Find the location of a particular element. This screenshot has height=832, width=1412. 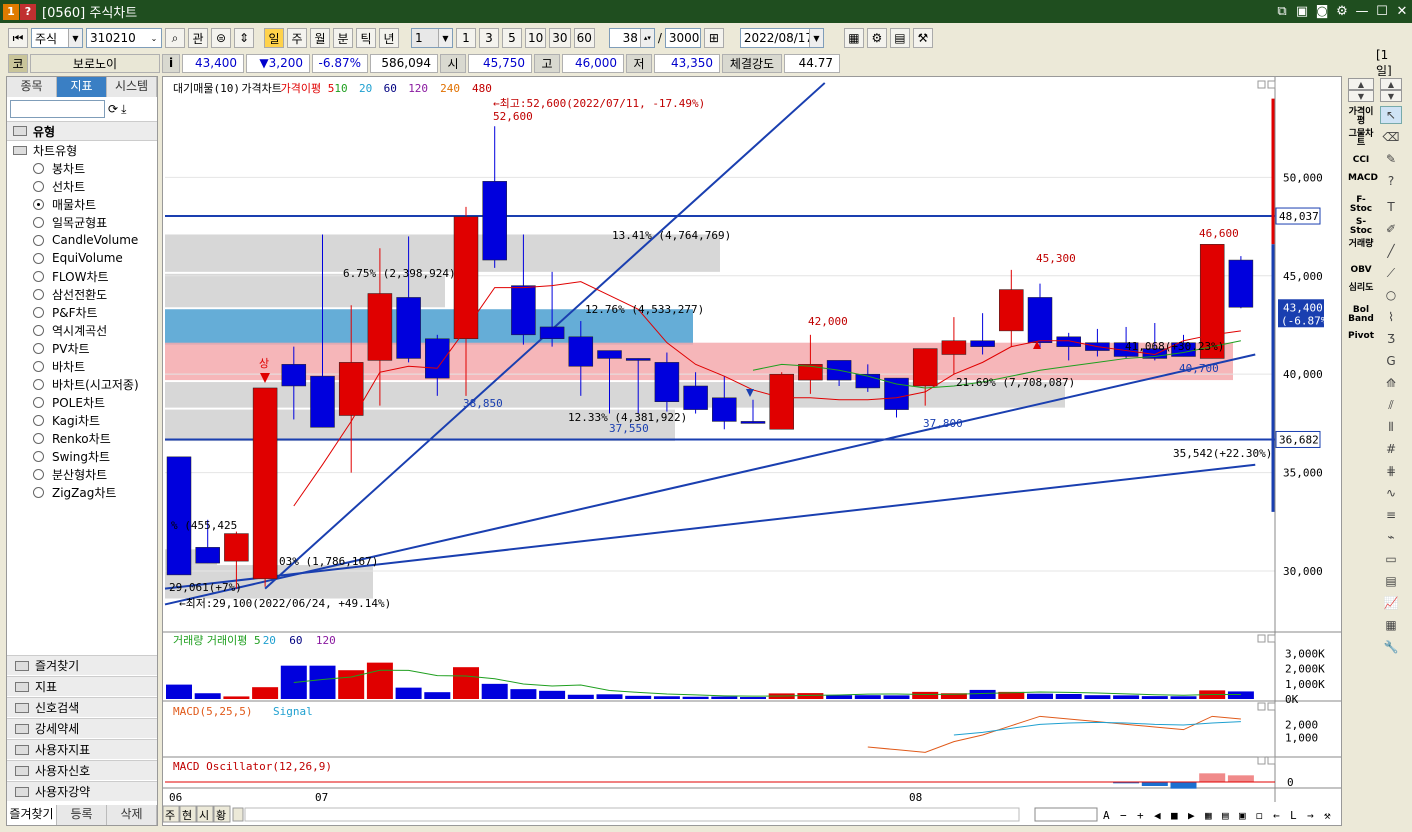

table-icon: ▦ is located at coordinates (853, 38).